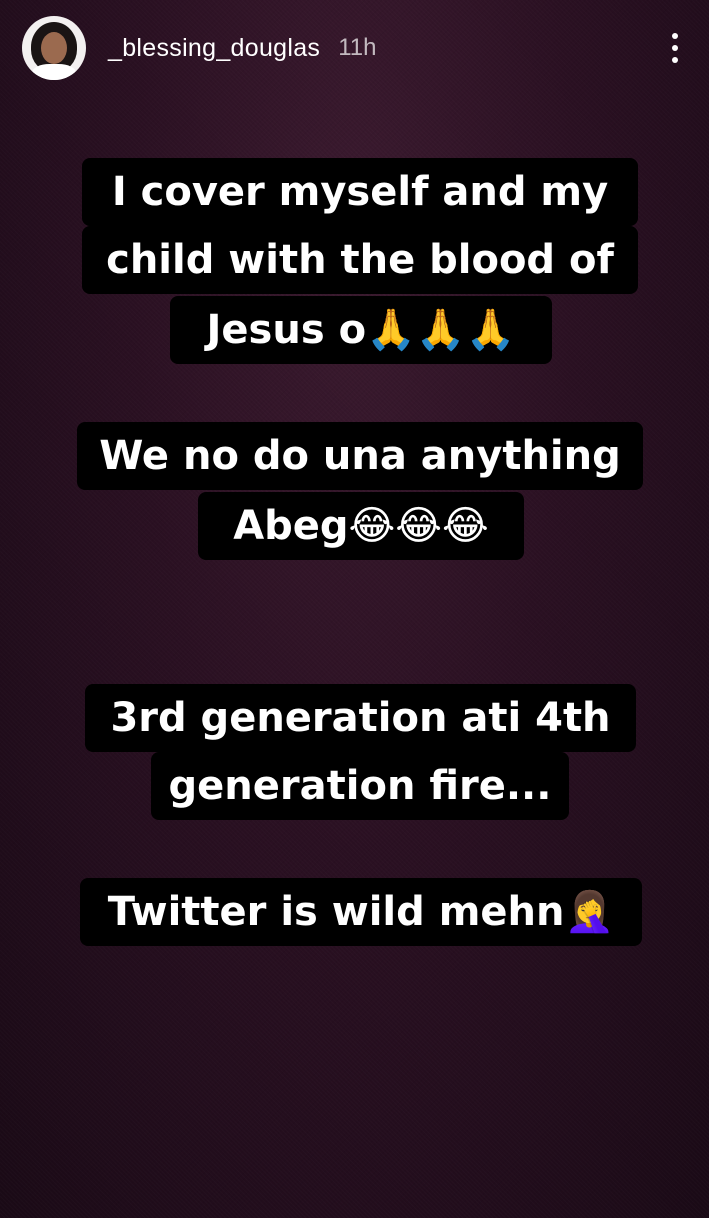 The height and width of the screenshot is (1218, 709). Describe the element at coordinates (360, 456) in the screenshot. I see `story-text-line: We no do una anything` at that location.